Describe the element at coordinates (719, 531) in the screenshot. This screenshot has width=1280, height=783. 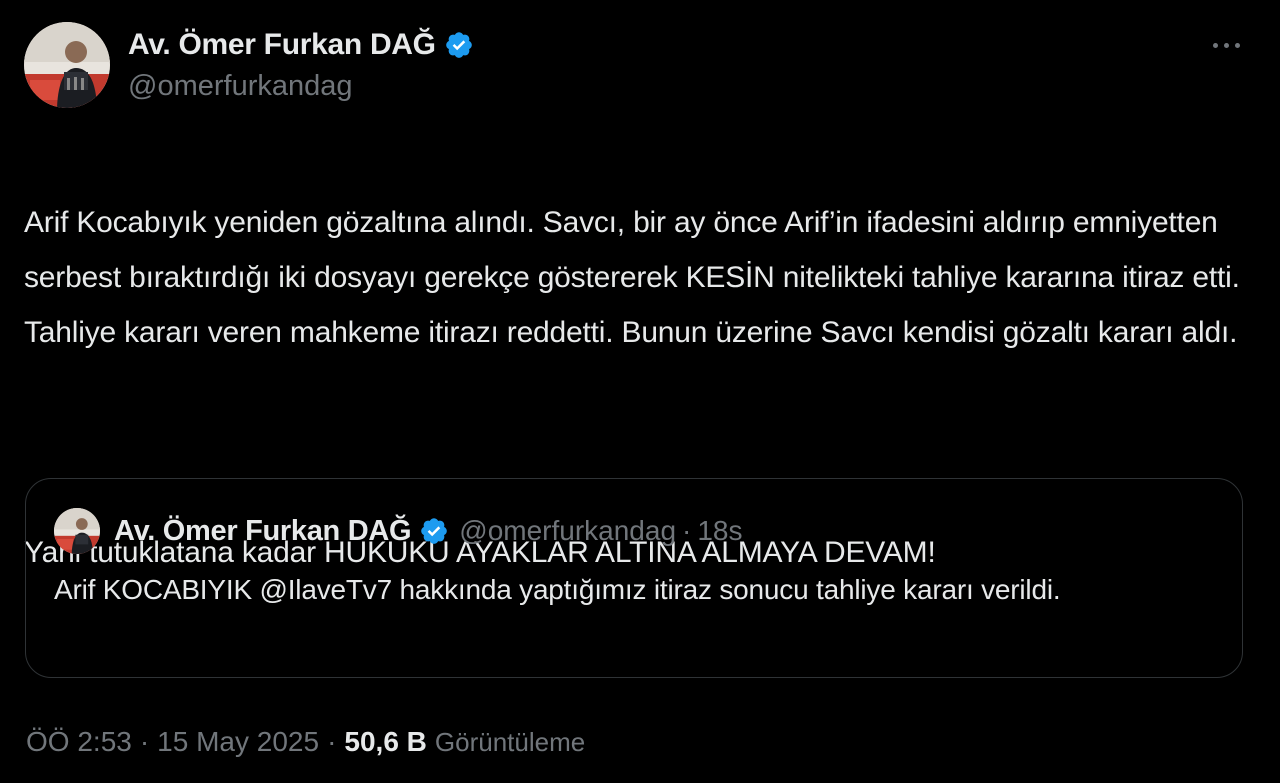
I see `quote-timestamp: 18s` at that location.